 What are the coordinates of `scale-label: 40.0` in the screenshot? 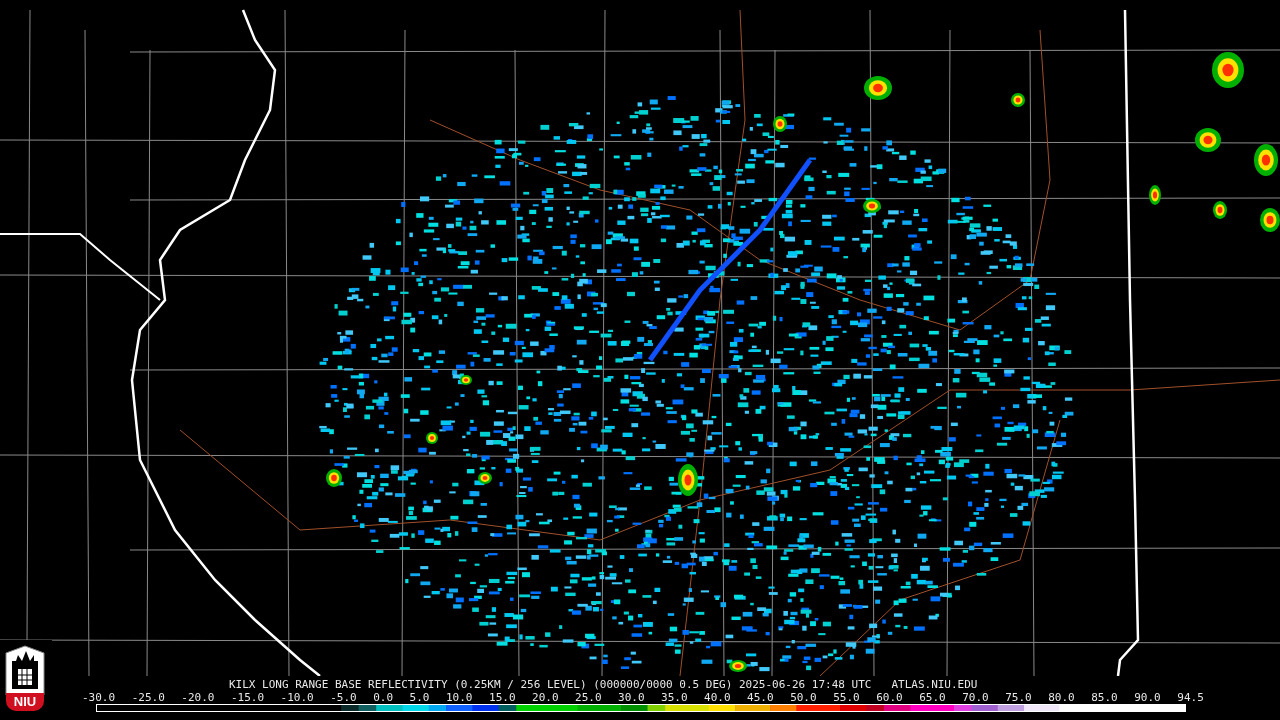 It's located at (717, 698).